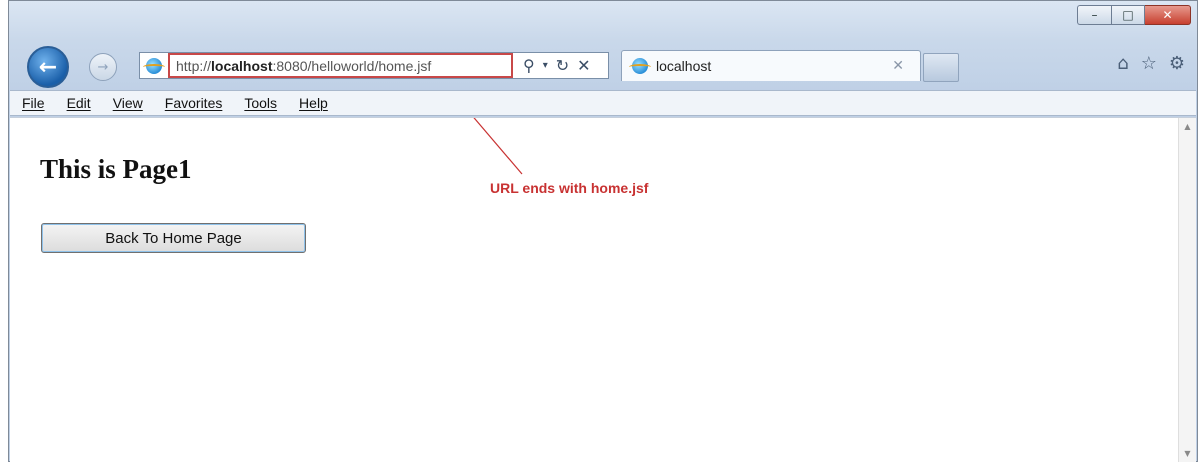 The height and width of the screenshot is (466, 1203). I want to click on dropdown-icon: ▾, so click(545, 65).